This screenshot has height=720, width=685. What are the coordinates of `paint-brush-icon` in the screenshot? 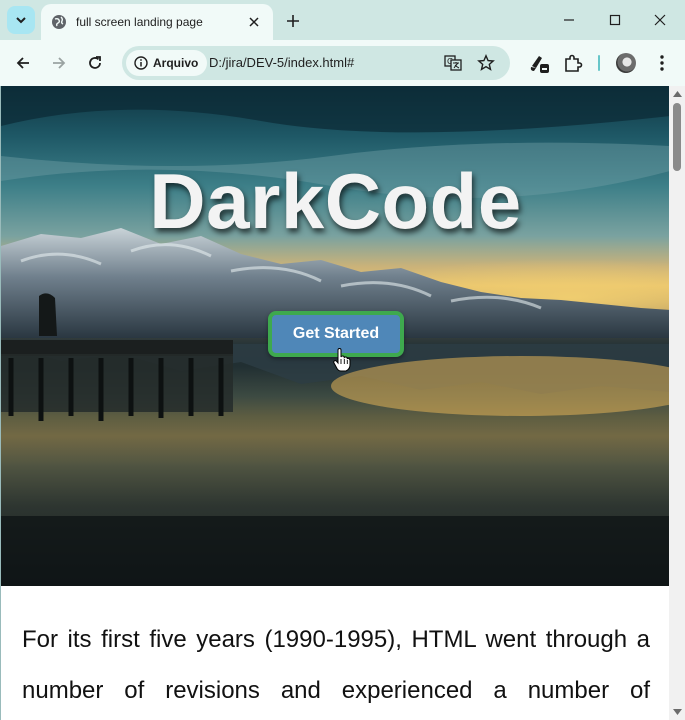 It's located at (539, 63).